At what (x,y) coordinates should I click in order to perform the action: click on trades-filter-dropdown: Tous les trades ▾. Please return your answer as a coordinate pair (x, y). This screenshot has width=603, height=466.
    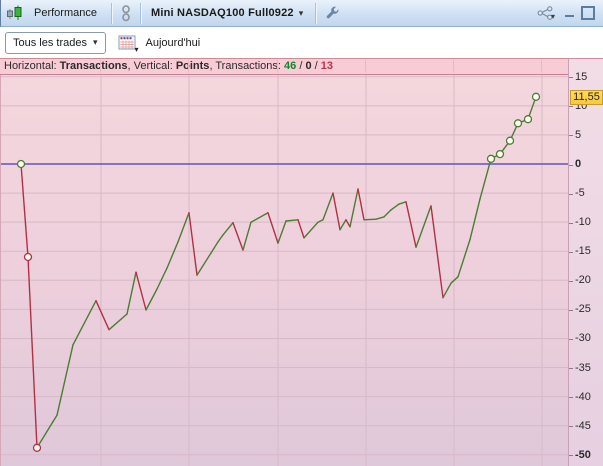
    Looking at the image, I should click on (55, 42).